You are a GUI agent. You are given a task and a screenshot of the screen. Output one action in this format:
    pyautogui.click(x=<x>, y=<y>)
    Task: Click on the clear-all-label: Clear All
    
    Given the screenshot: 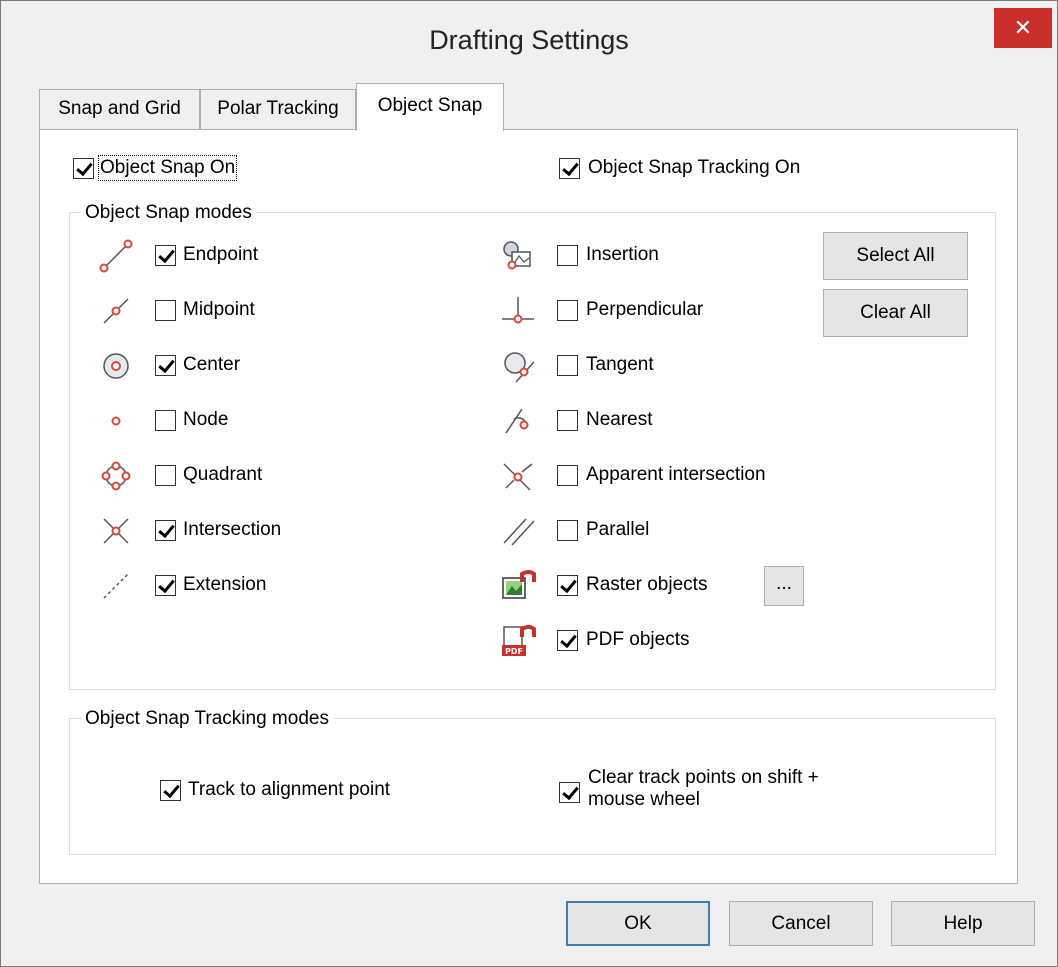 What is the action you would take?
    pyautogui.click(x=895, y=312)
    